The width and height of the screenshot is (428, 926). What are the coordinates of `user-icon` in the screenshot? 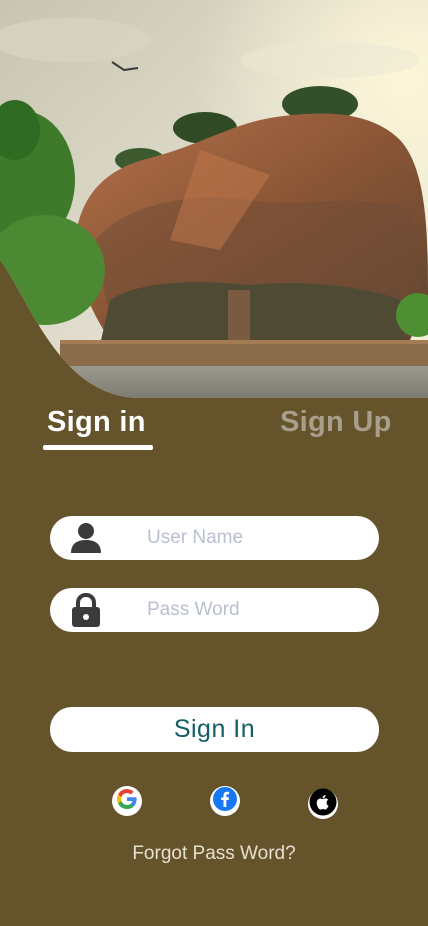 It's located at (86, 538).